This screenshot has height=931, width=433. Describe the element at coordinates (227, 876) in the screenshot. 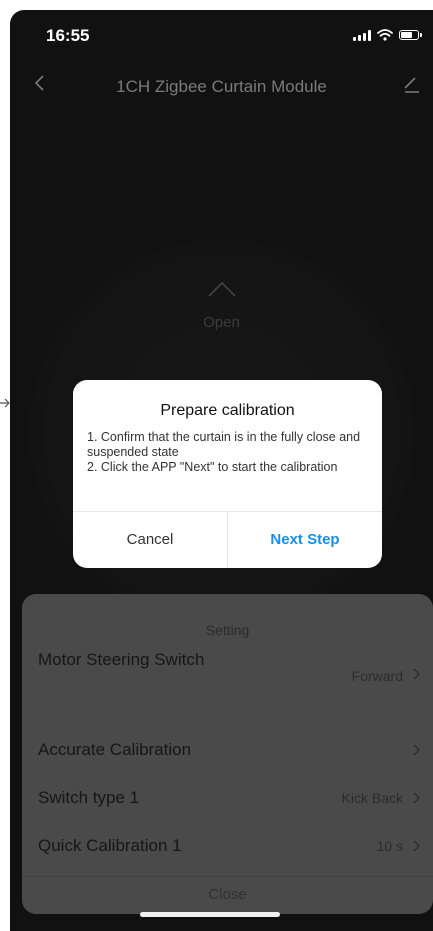

I see `divider` at that location.